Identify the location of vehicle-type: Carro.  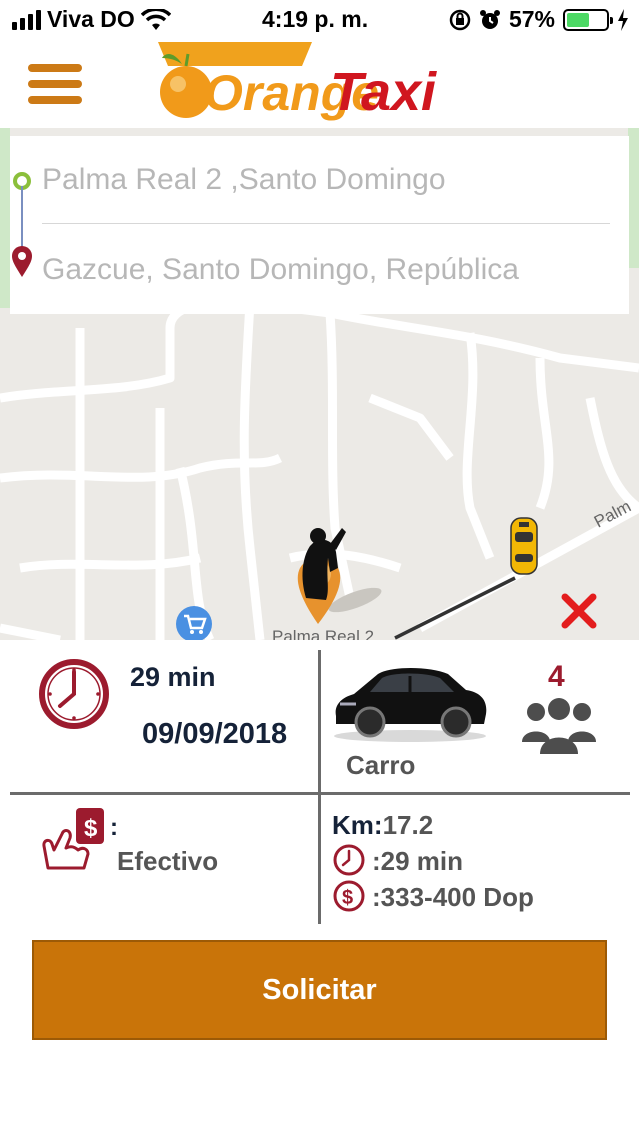
(381, 765).